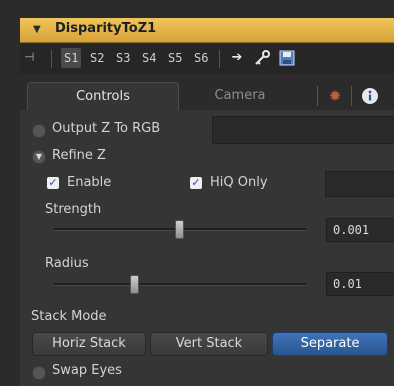 The height and width of the screenshot is (386, 394). I want to click on radius-slider-thumb, so click(134, 284).